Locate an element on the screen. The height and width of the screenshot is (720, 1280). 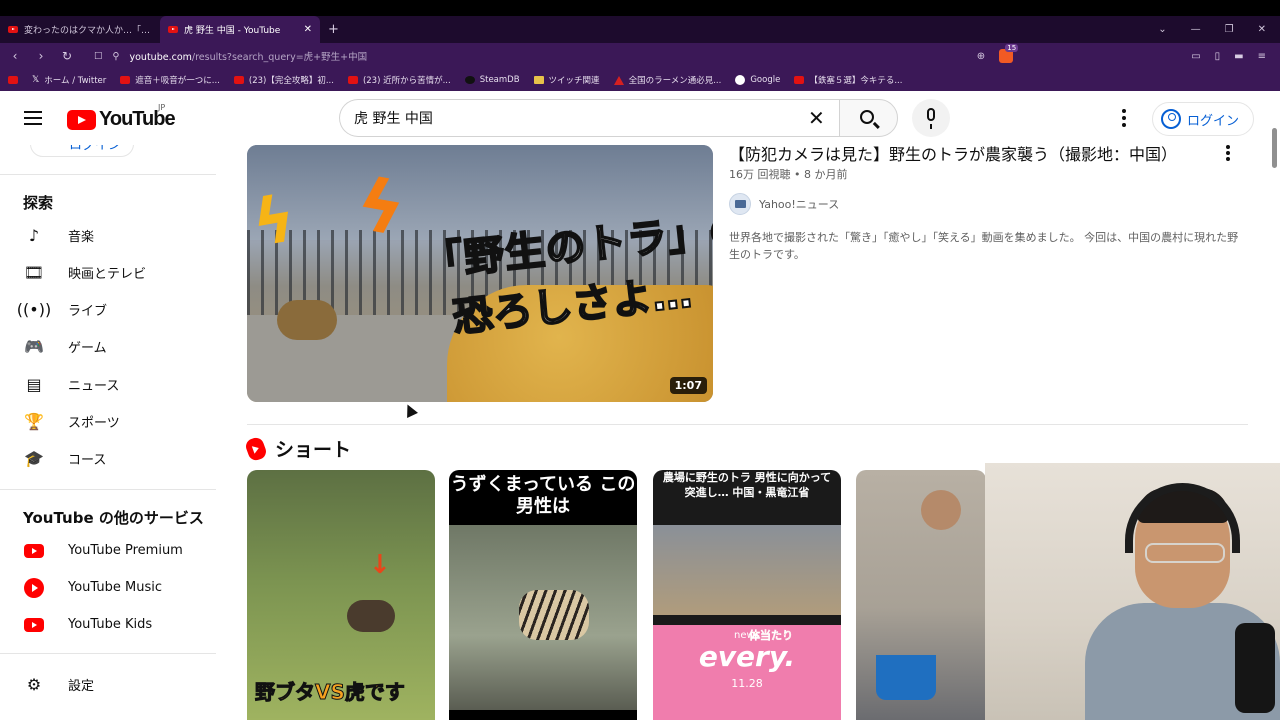
sidebar-item-sports: 🏆 スポーツ is located at coordinates (108, 421).